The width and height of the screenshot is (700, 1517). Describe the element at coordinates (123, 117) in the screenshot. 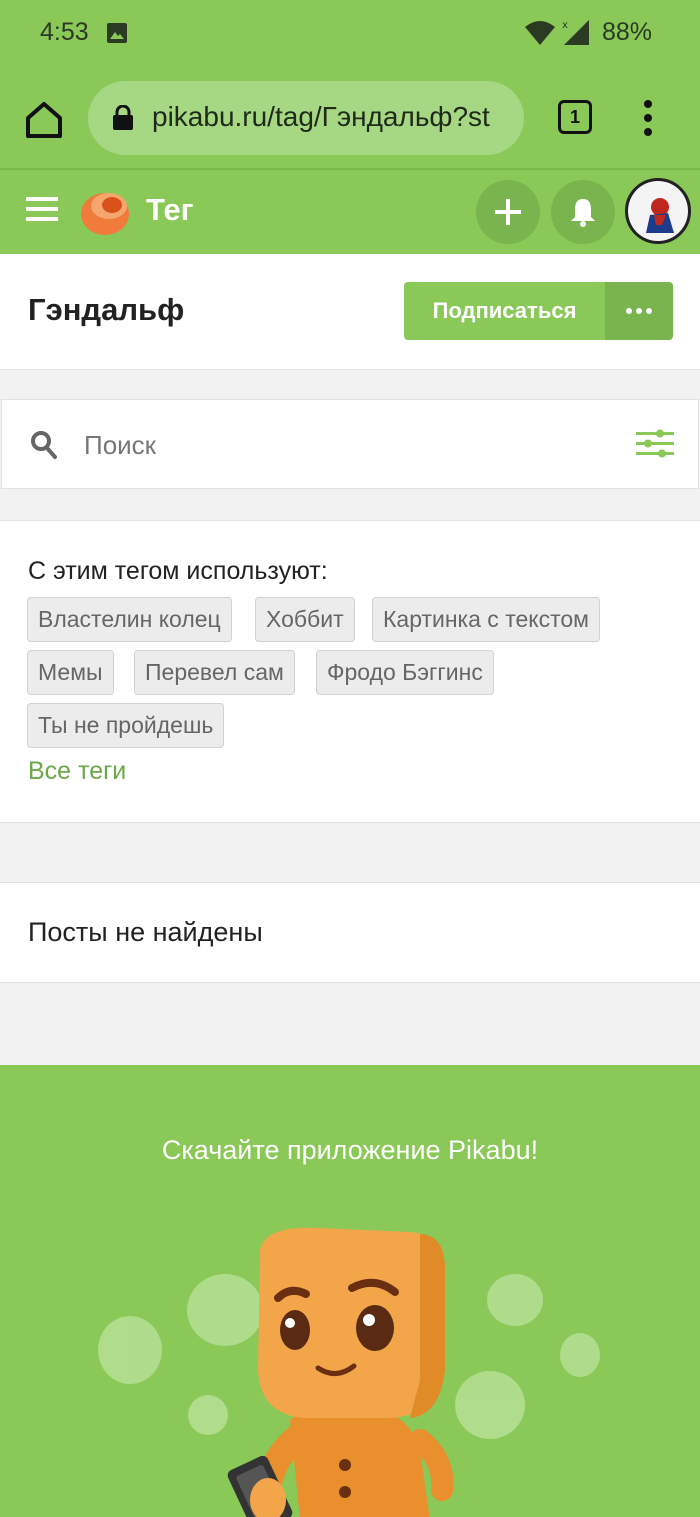

I see `lock-icon` at that location.